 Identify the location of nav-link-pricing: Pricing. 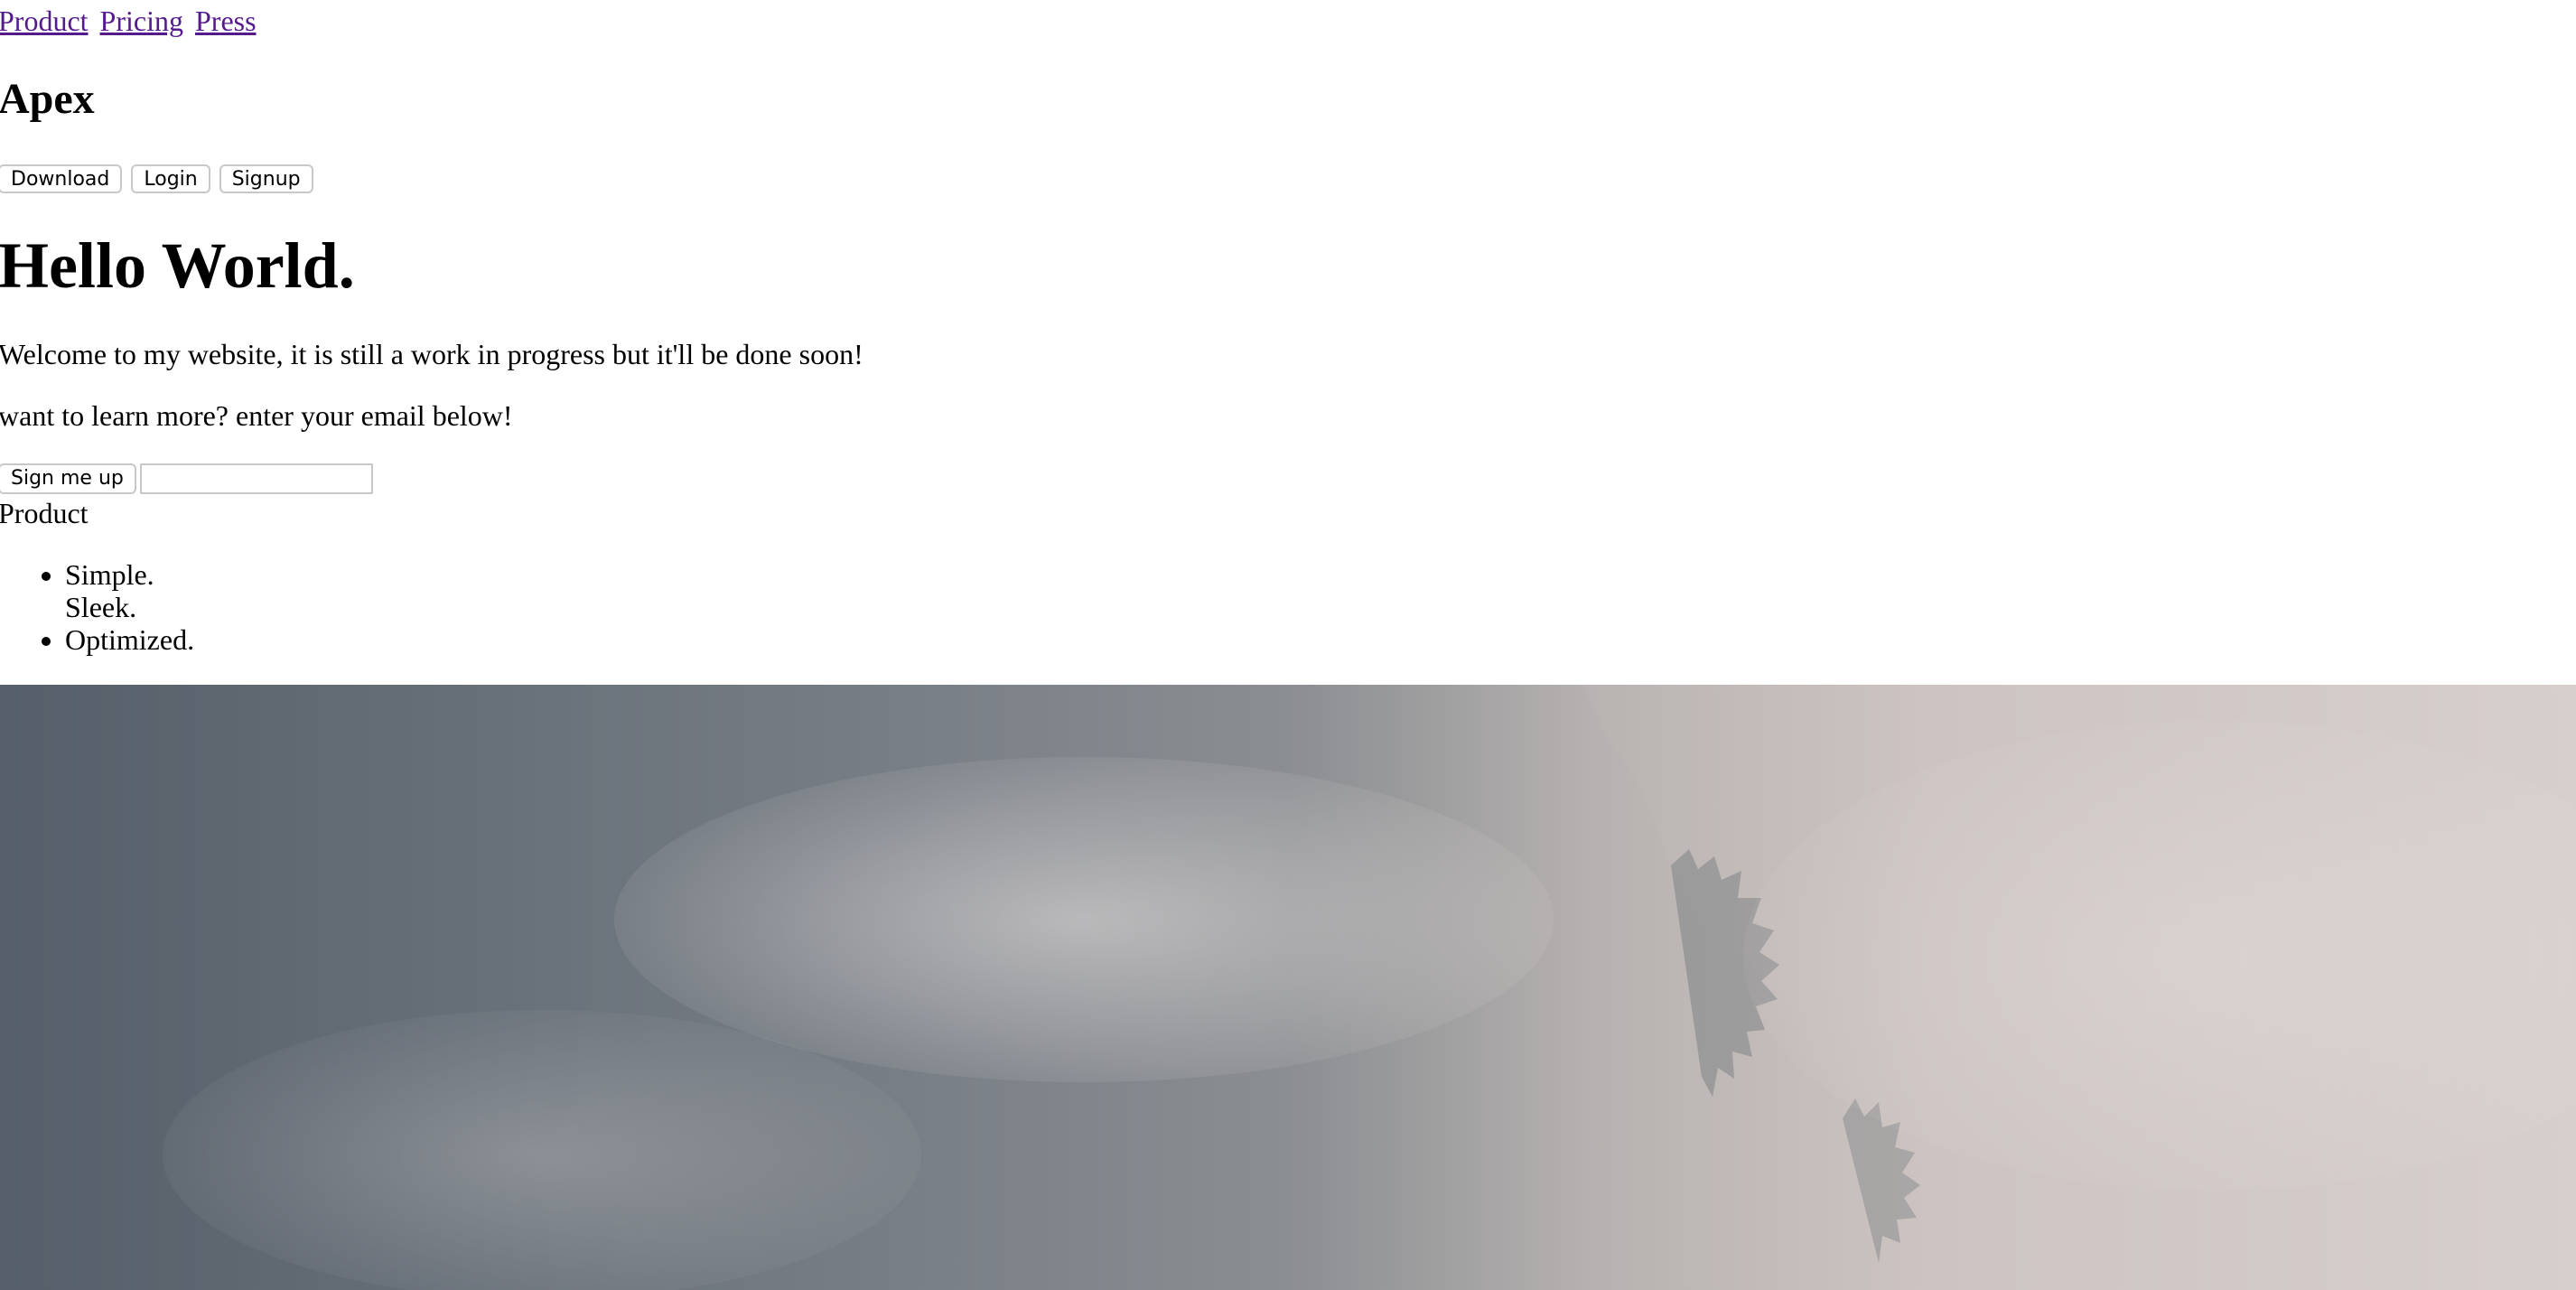
(142, 21).